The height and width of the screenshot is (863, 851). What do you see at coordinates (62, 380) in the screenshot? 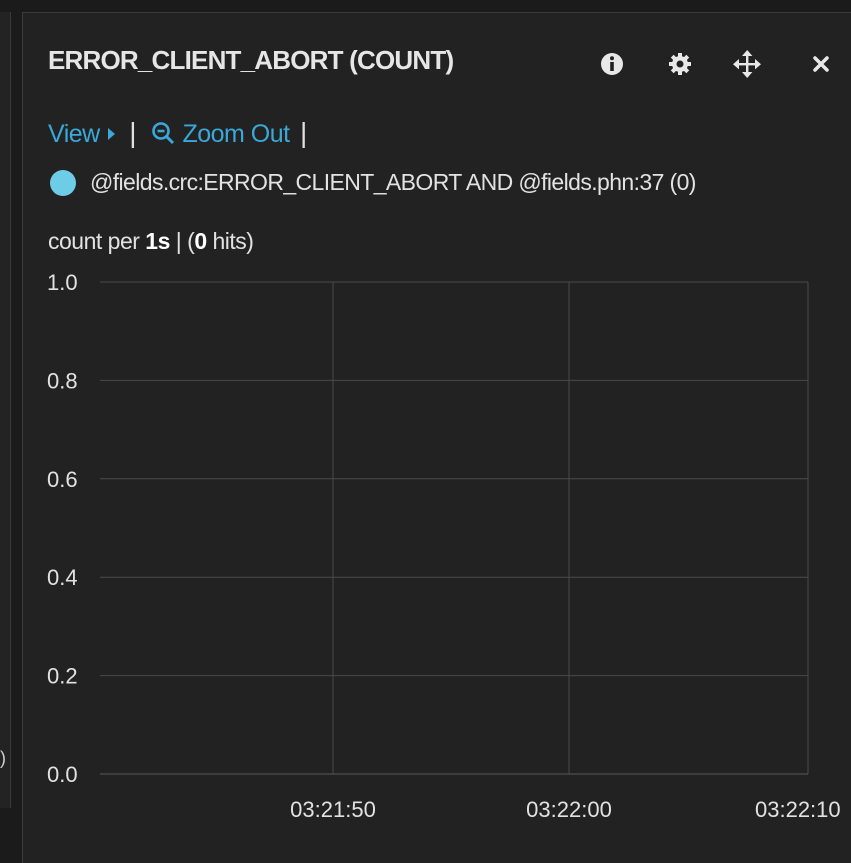
I see `y-tick-label: 0.8` at bounding box center [62, 380].